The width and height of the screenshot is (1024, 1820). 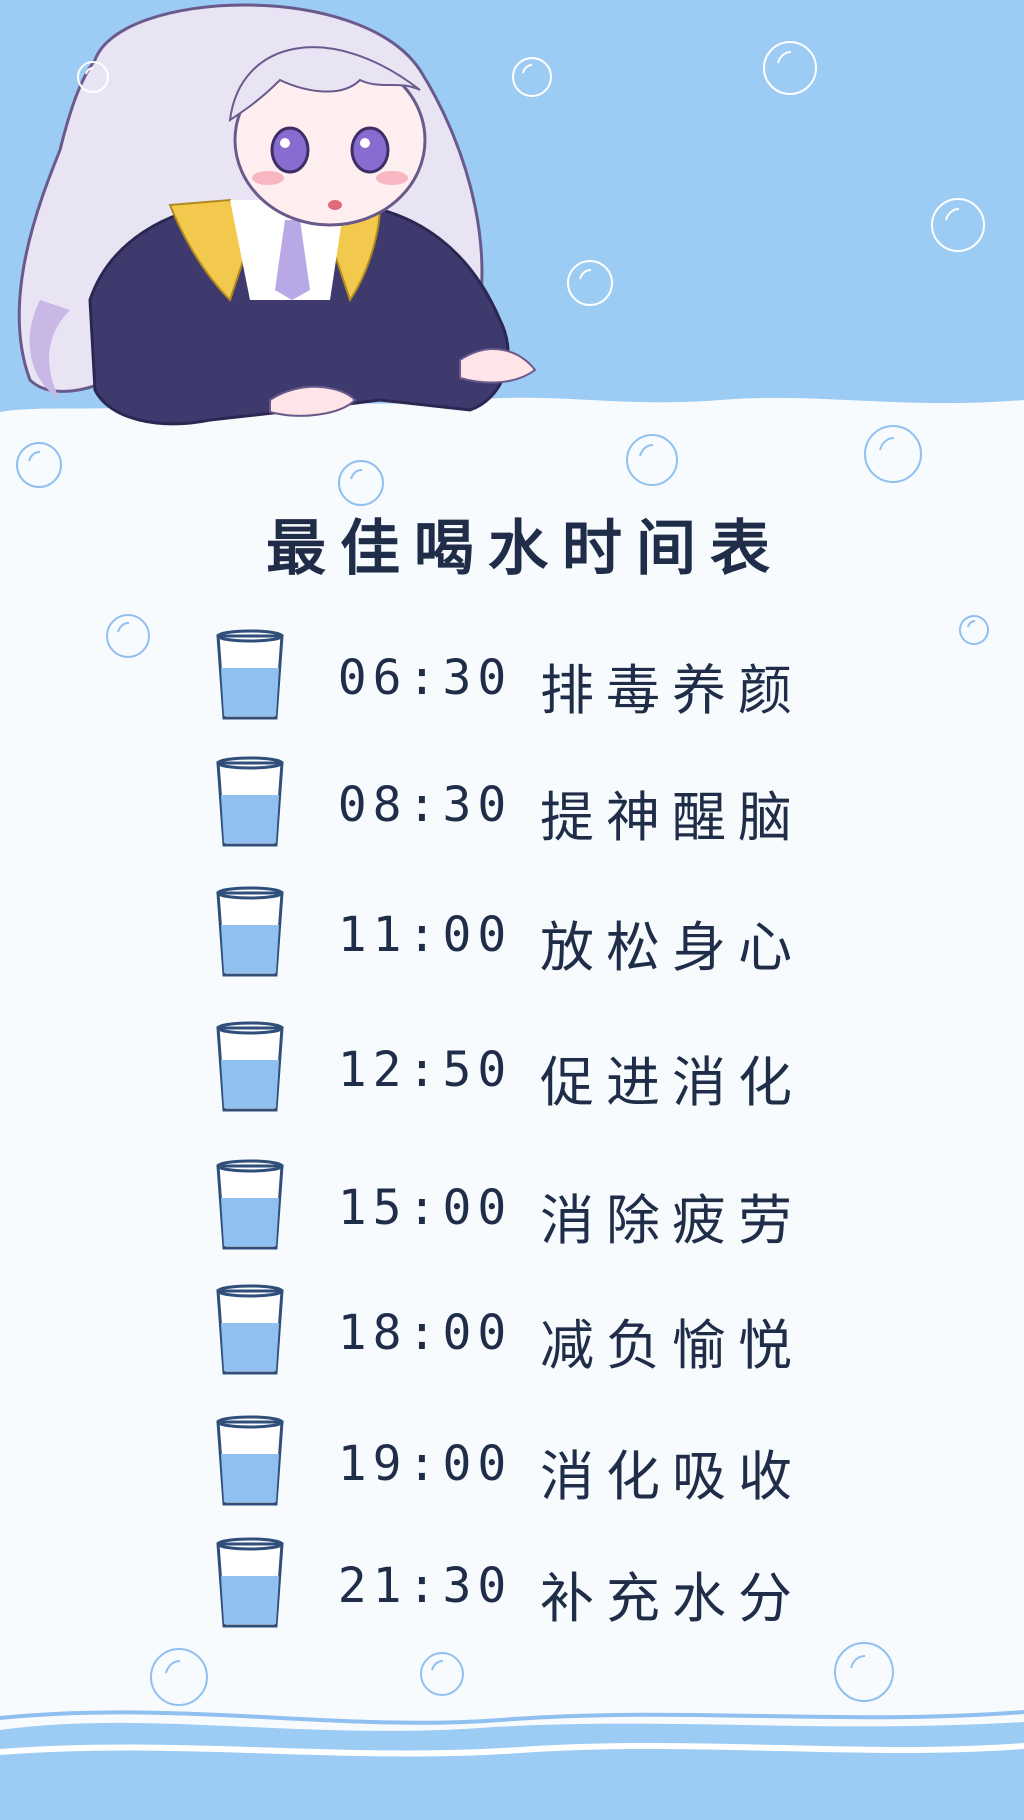 I want to click on schedule-row: 06:30 排毒养颜, so click(x=530, y=683).